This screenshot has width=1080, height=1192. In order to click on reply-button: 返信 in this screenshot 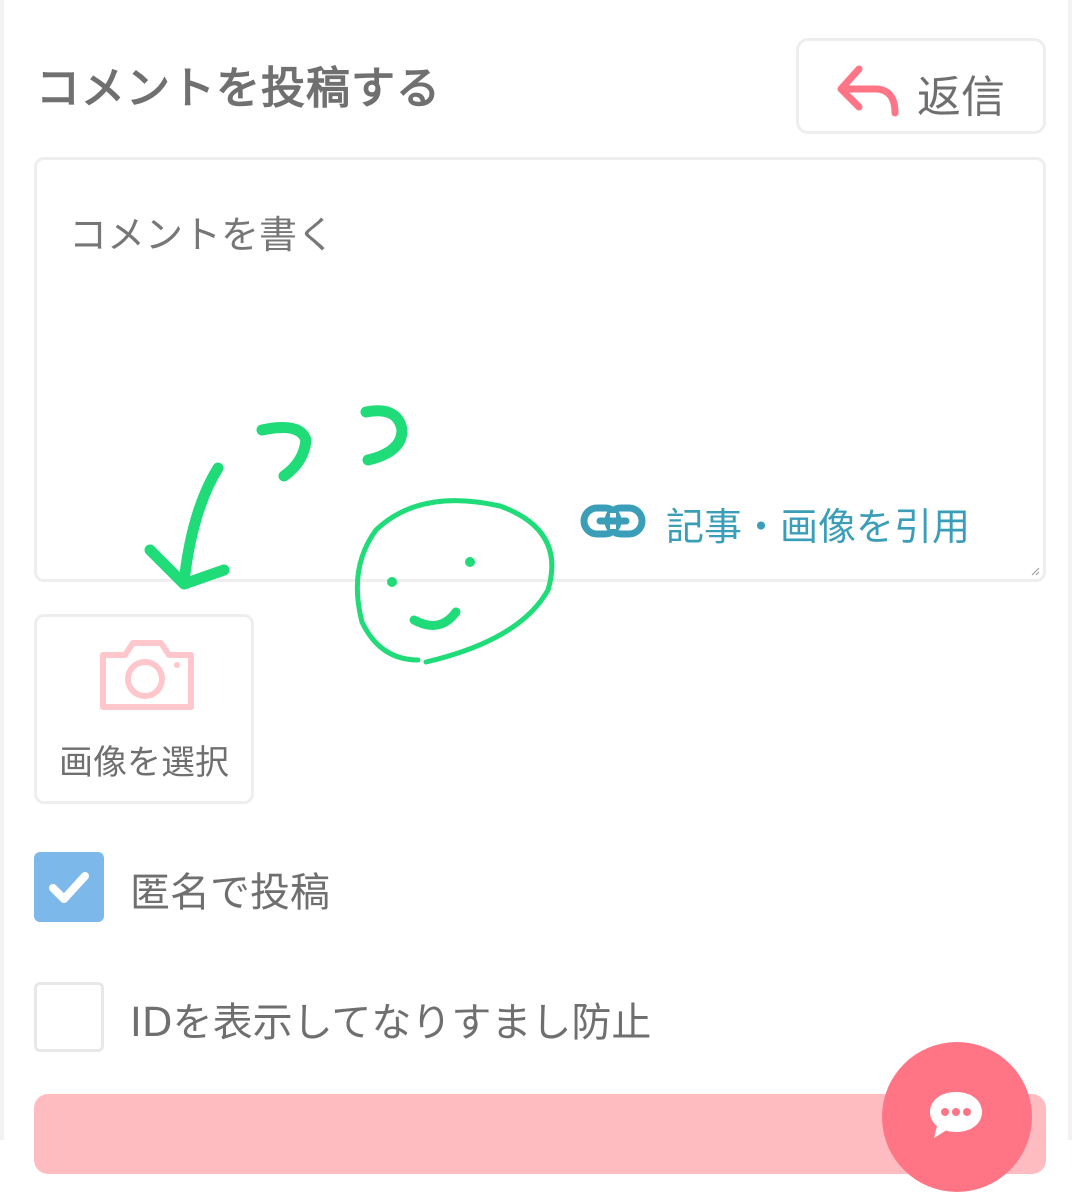, I will do `click(921, 86)`.